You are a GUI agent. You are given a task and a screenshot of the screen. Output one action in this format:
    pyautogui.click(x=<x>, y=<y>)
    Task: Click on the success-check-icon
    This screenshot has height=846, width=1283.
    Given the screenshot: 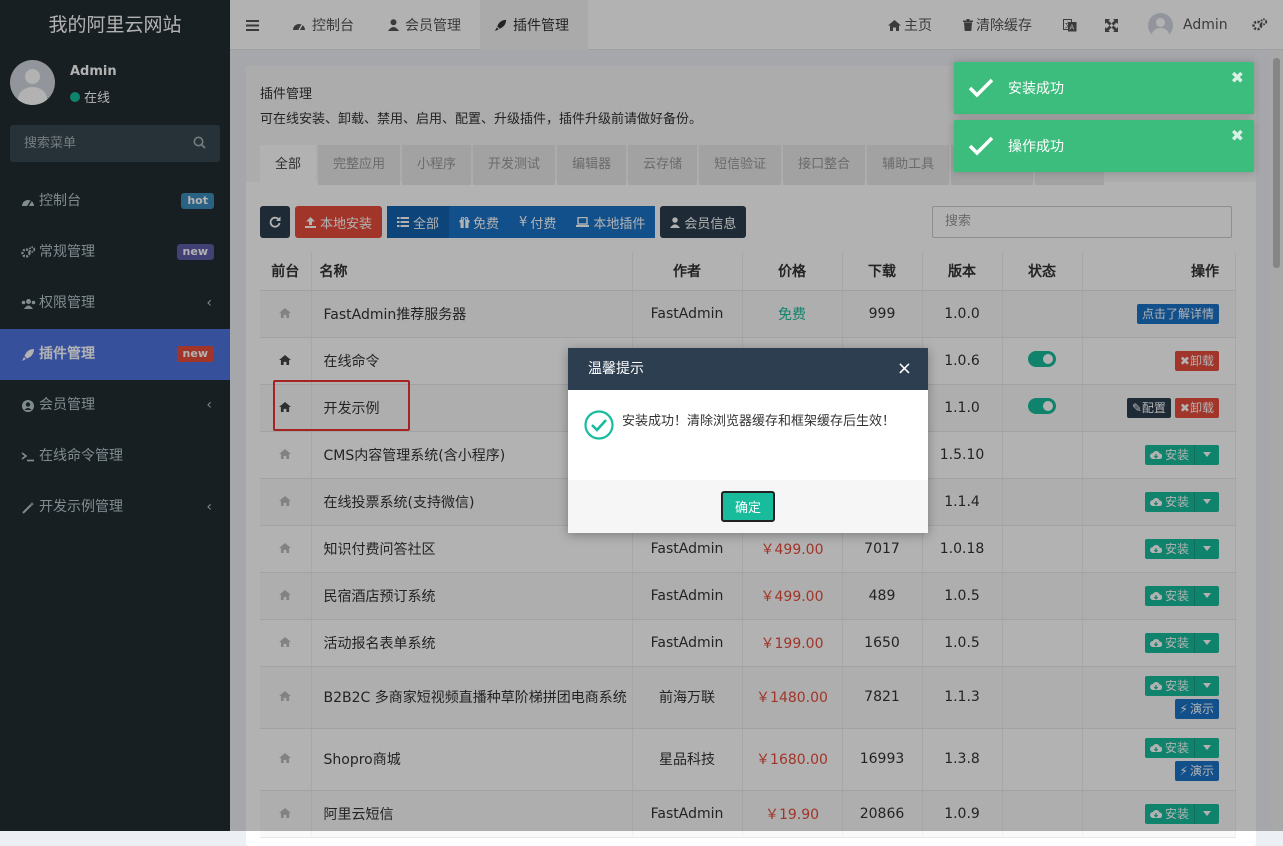 What is the action you would take?
    pyautogui.click(x=599, y=429)
    